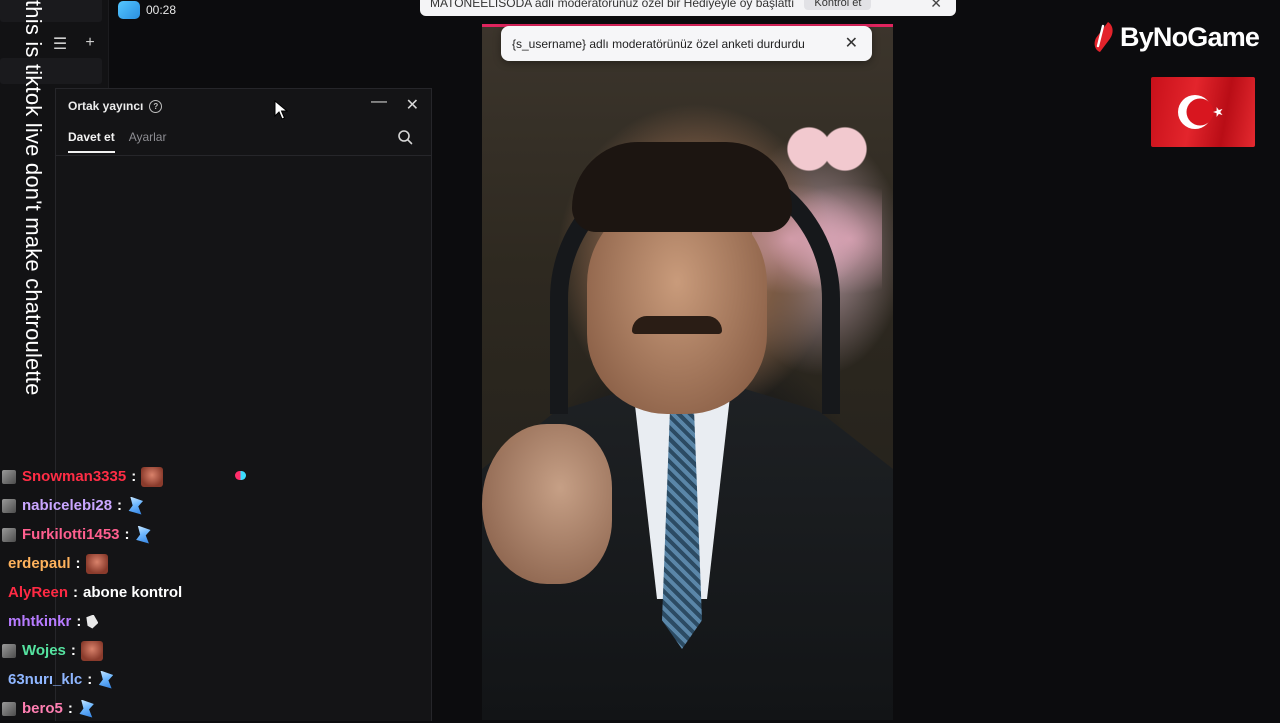  I want to click on turkey-flag-icon, so click(1203, 112).